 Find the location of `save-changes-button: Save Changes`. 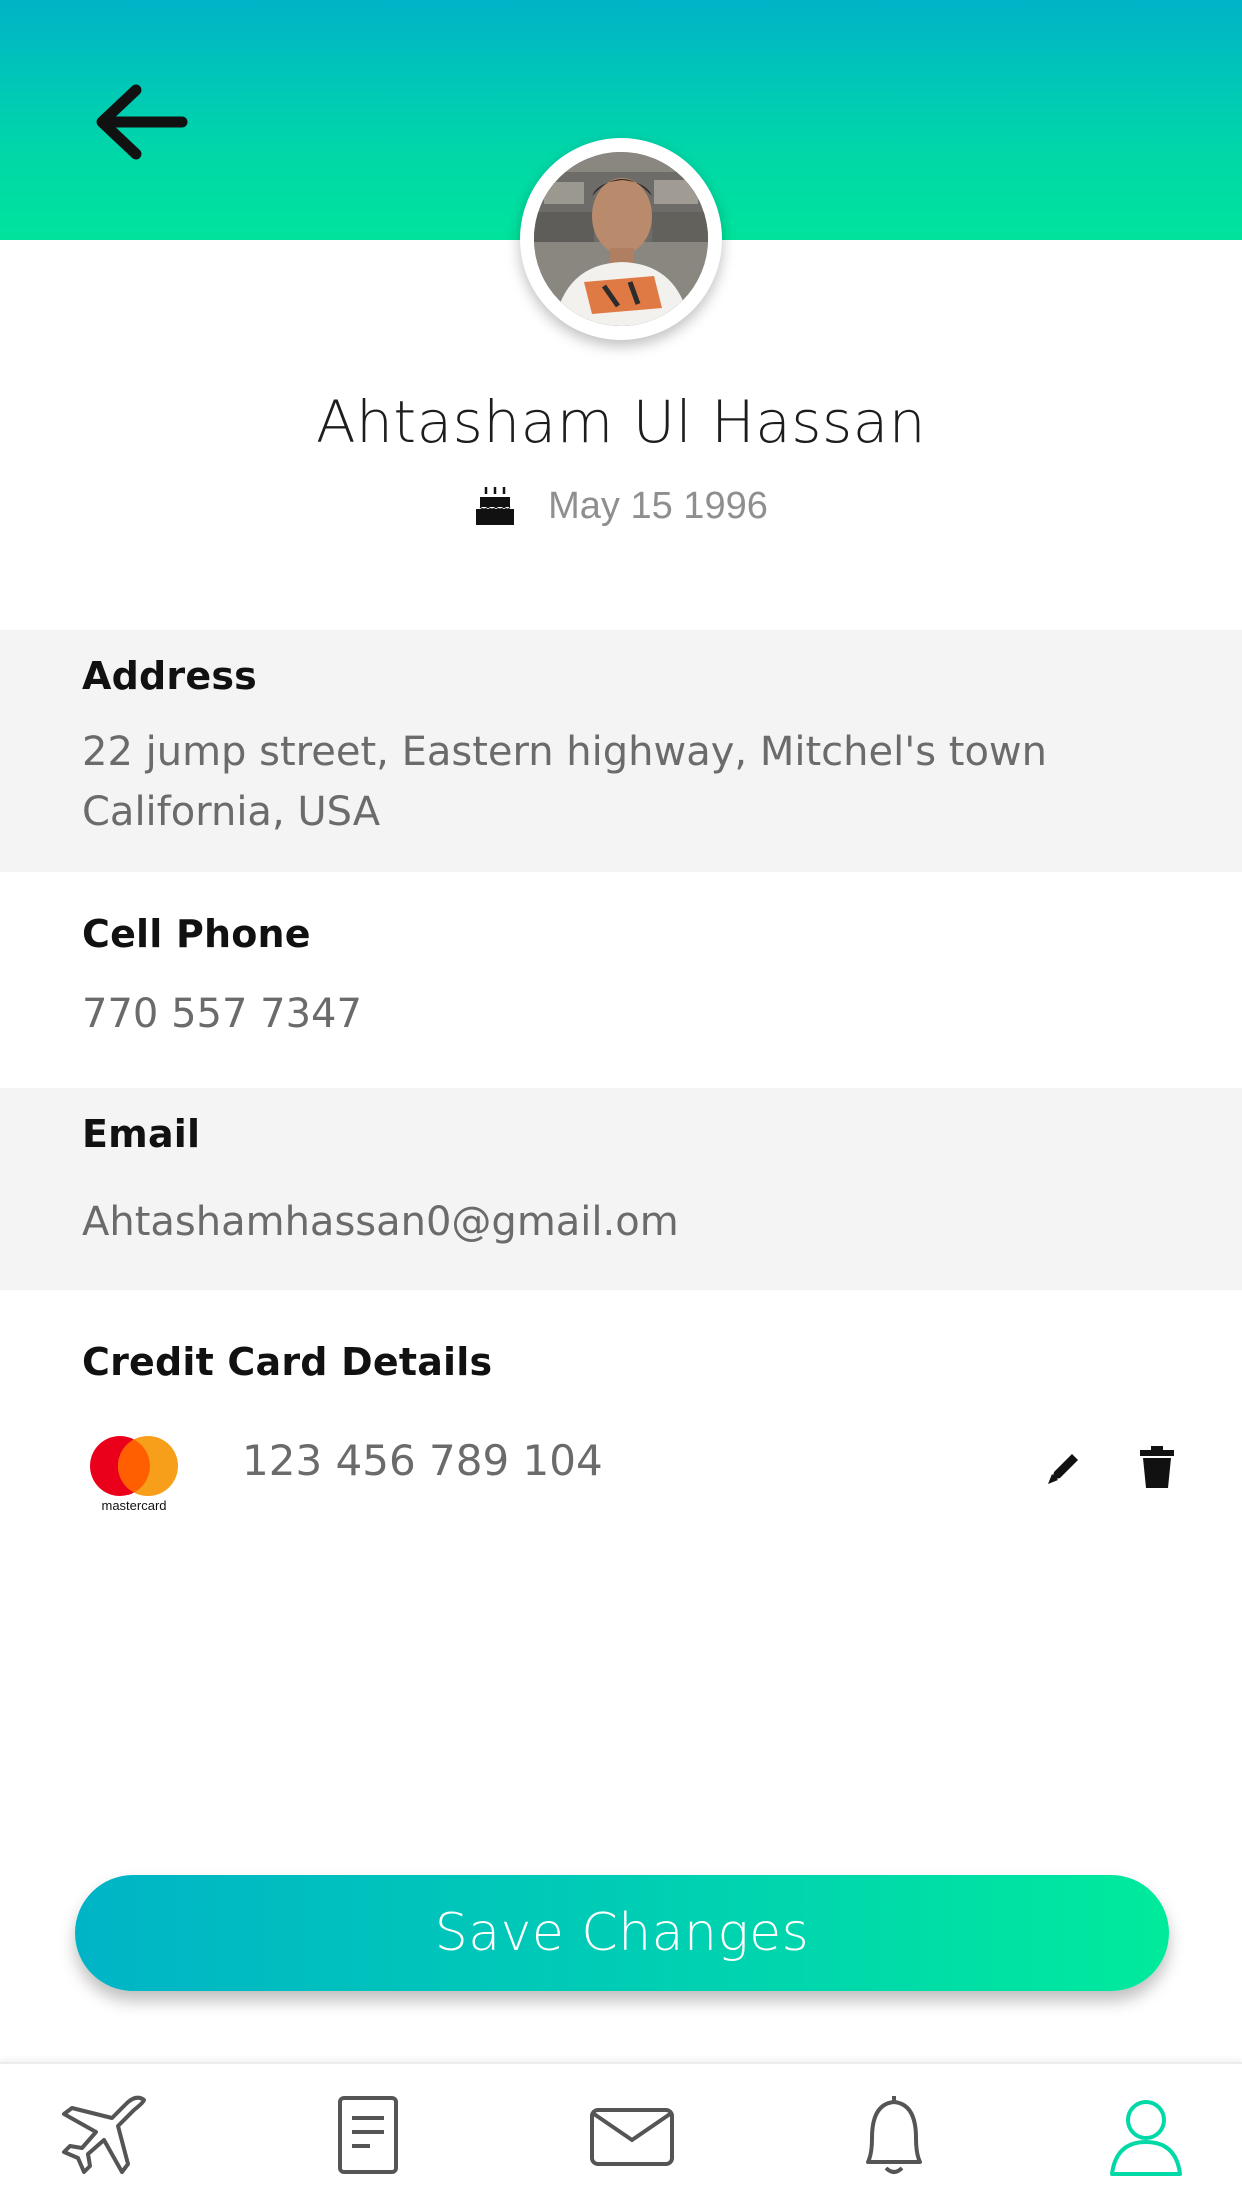

save-changes-button: Save Changes is located at coordinates (622, 1933).